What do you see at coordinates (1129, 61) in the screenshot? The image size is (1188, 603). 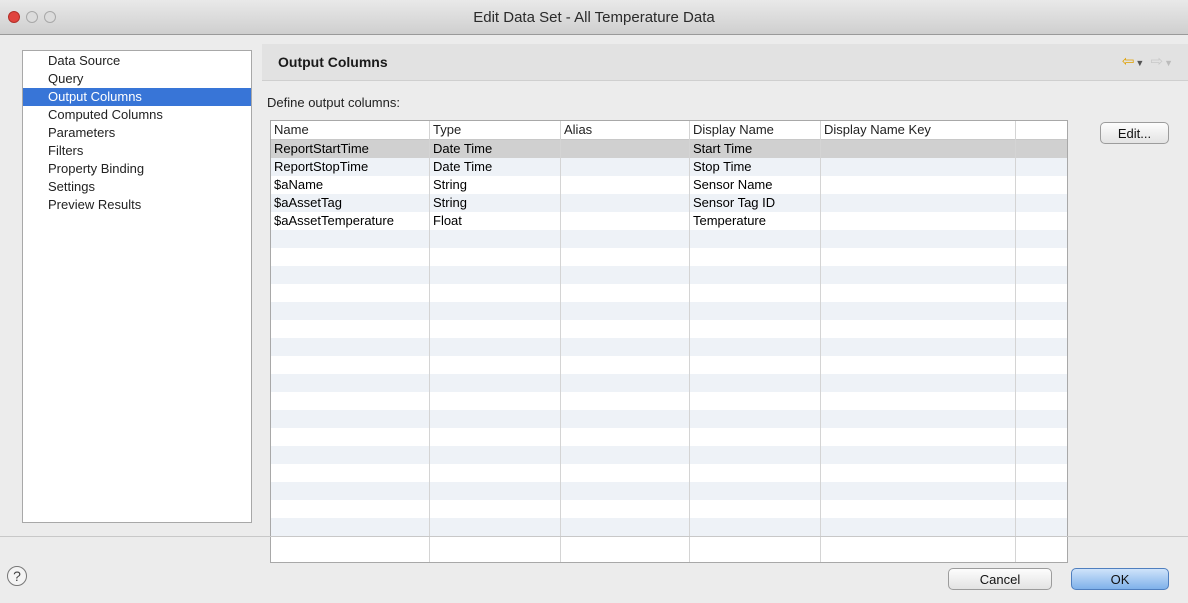 I see `back-arrow-icon: ⇦` at bounding box center [1129, 61].